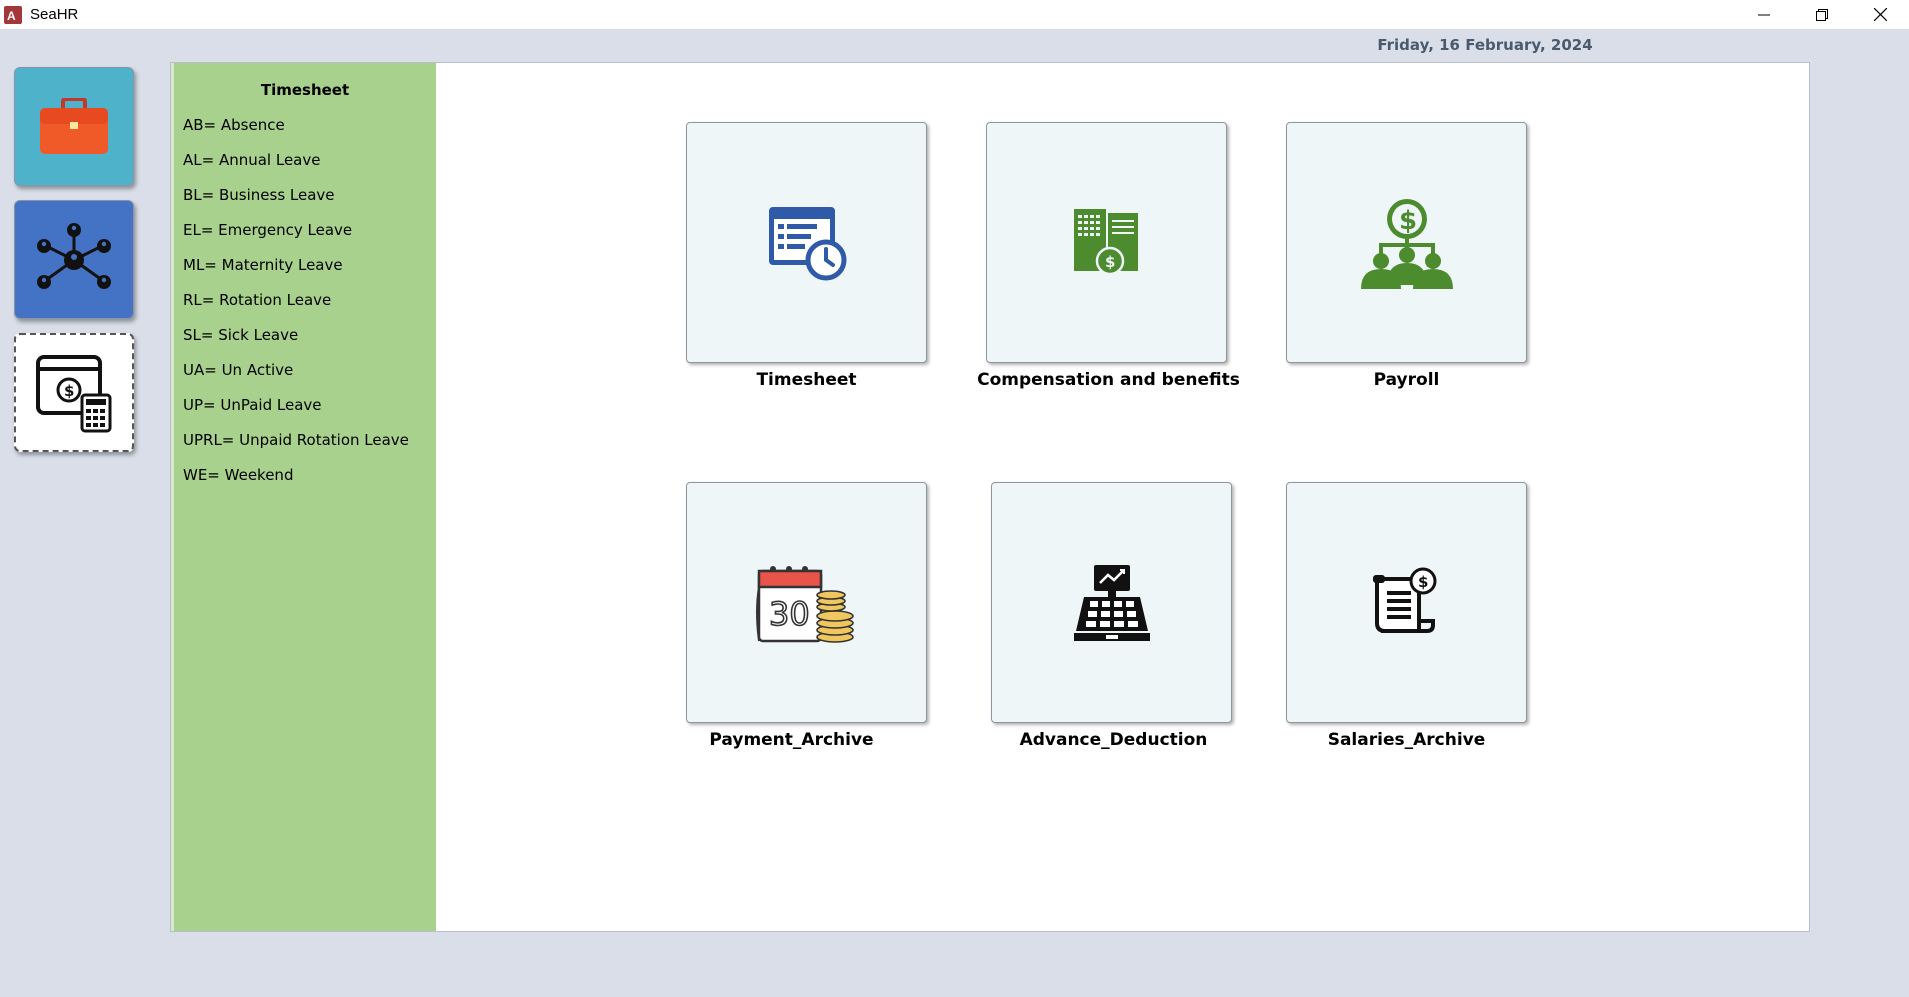 The width and height of the screenshot is (1909, 997). I want to click on minimize-icon, so click(1764, 14).